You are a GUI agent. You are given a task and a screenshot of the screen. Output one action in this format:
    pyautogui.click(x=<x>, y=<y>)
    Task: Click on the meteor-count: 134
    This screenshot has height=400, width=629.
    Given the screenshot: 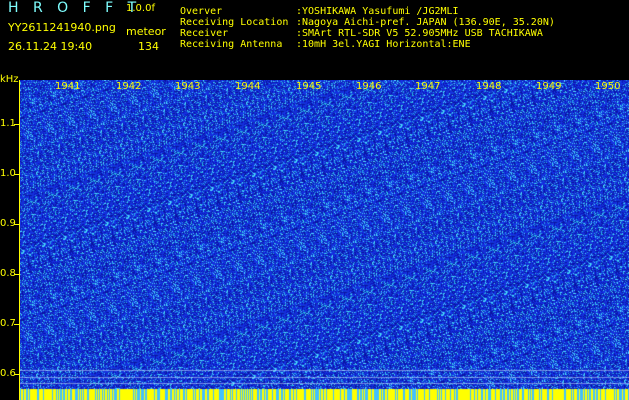 What is the action you would take?
    pyautogui.click(x=148, y=46)
    